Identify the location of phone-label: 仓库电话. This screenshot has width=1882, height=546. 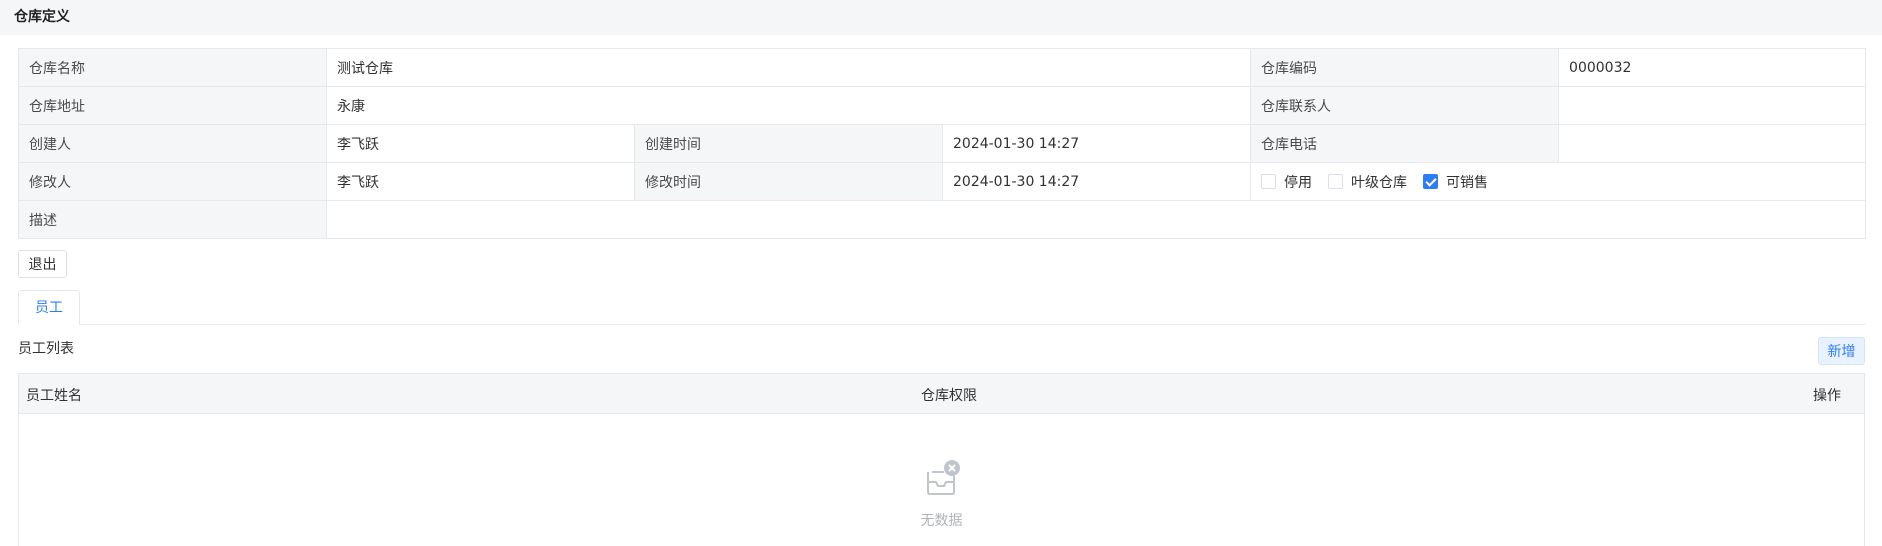
(1405, 143).